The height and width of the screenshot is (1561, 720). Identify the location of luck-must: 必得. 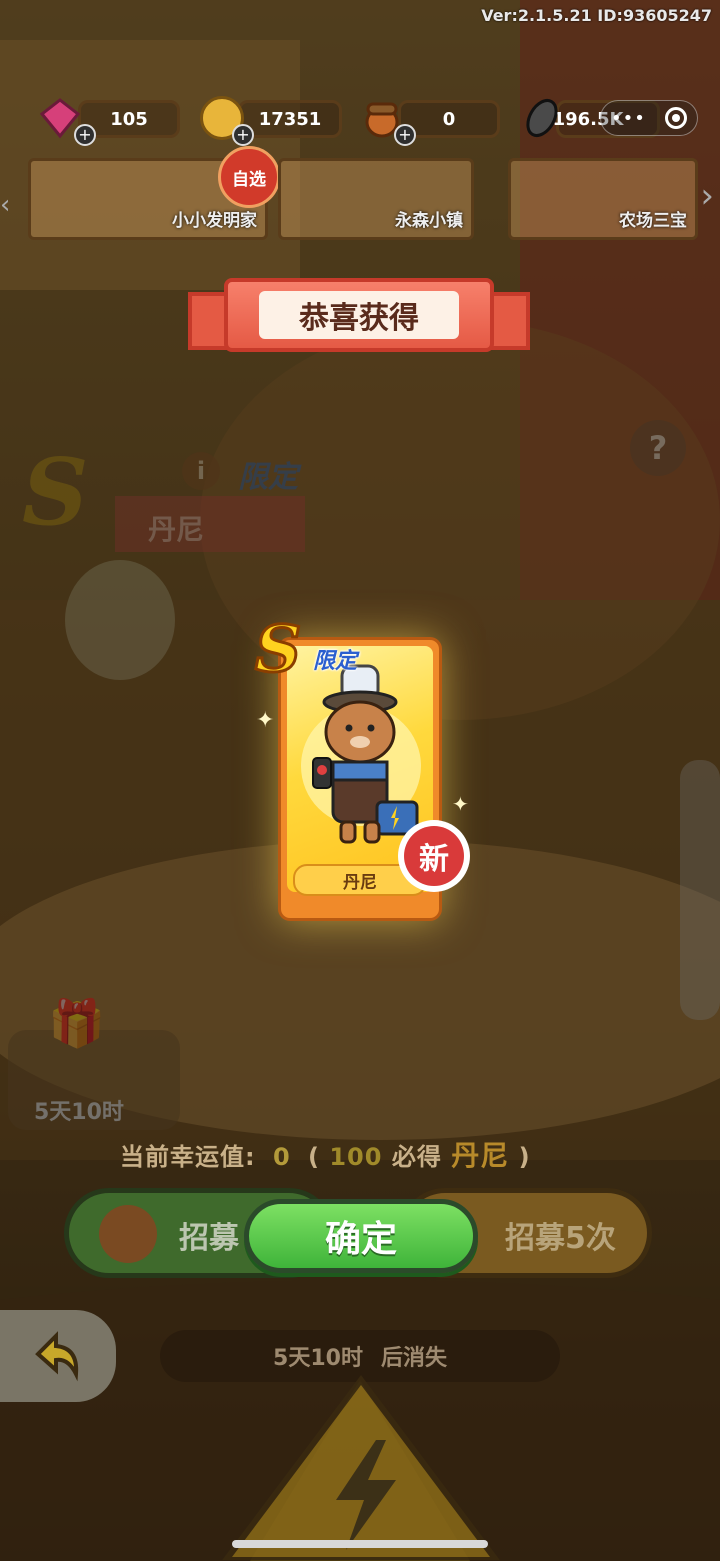
(416, 1157).